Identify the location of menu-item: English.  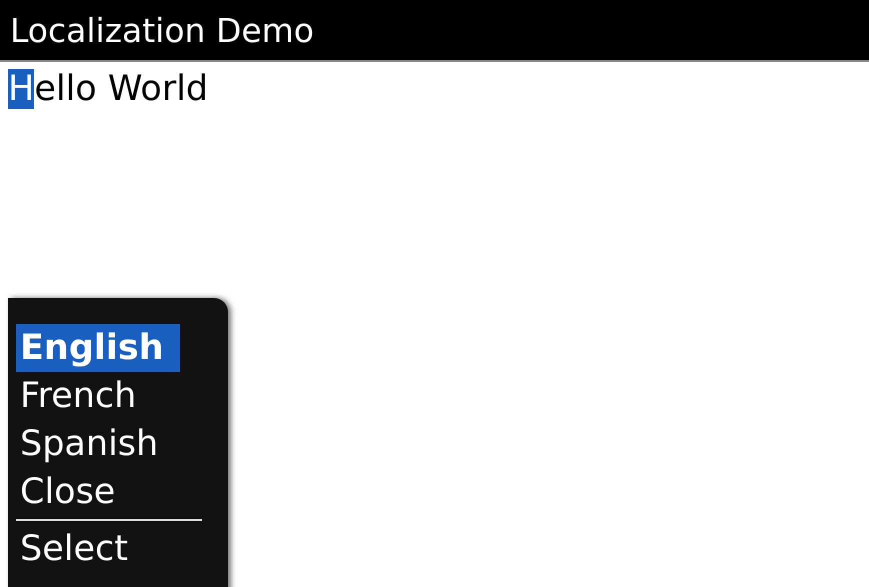
(98, 348).